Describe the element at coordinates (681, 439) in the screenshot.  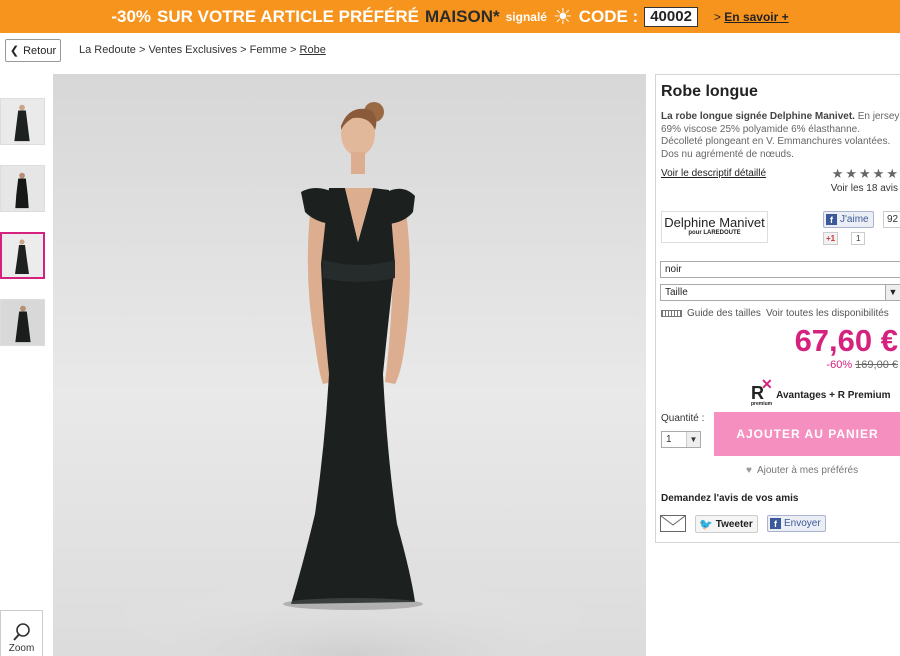
I see `quantity-select: 1 ▼` at that location.